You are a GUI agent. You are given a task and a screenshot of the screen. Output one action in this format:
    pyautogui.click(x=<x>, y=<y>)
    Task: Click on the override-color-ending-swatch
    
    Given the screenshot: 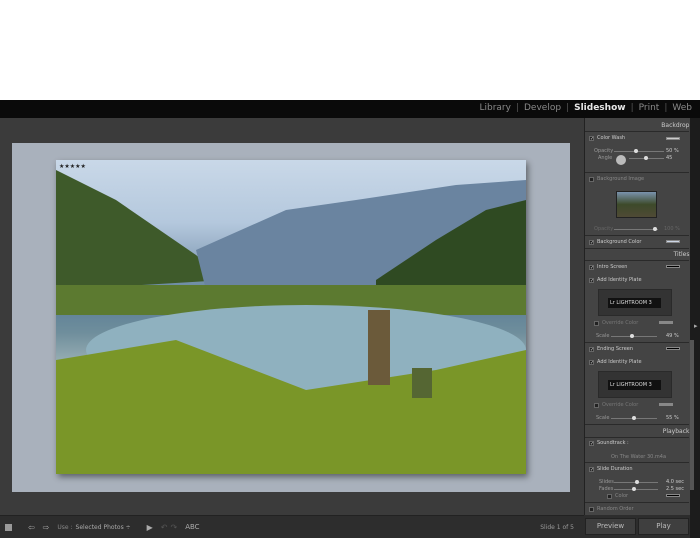 What is the action you would take?
    pyautogui.click(x=666, y=404)
    